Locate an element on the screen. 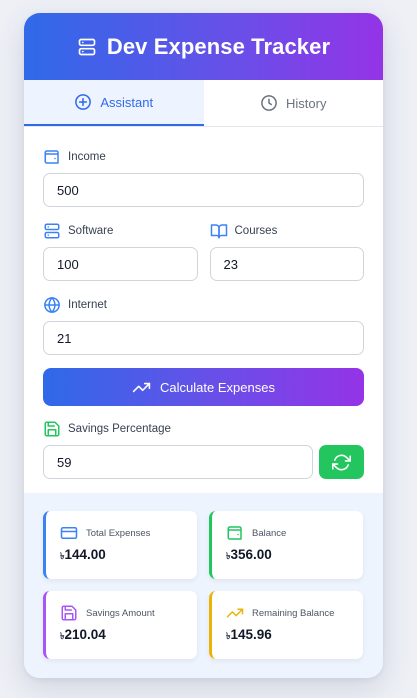 The height and width of the screenshot is (698, 417). app-title: Dev Expense Tracker is located at coordinates (218, 46).